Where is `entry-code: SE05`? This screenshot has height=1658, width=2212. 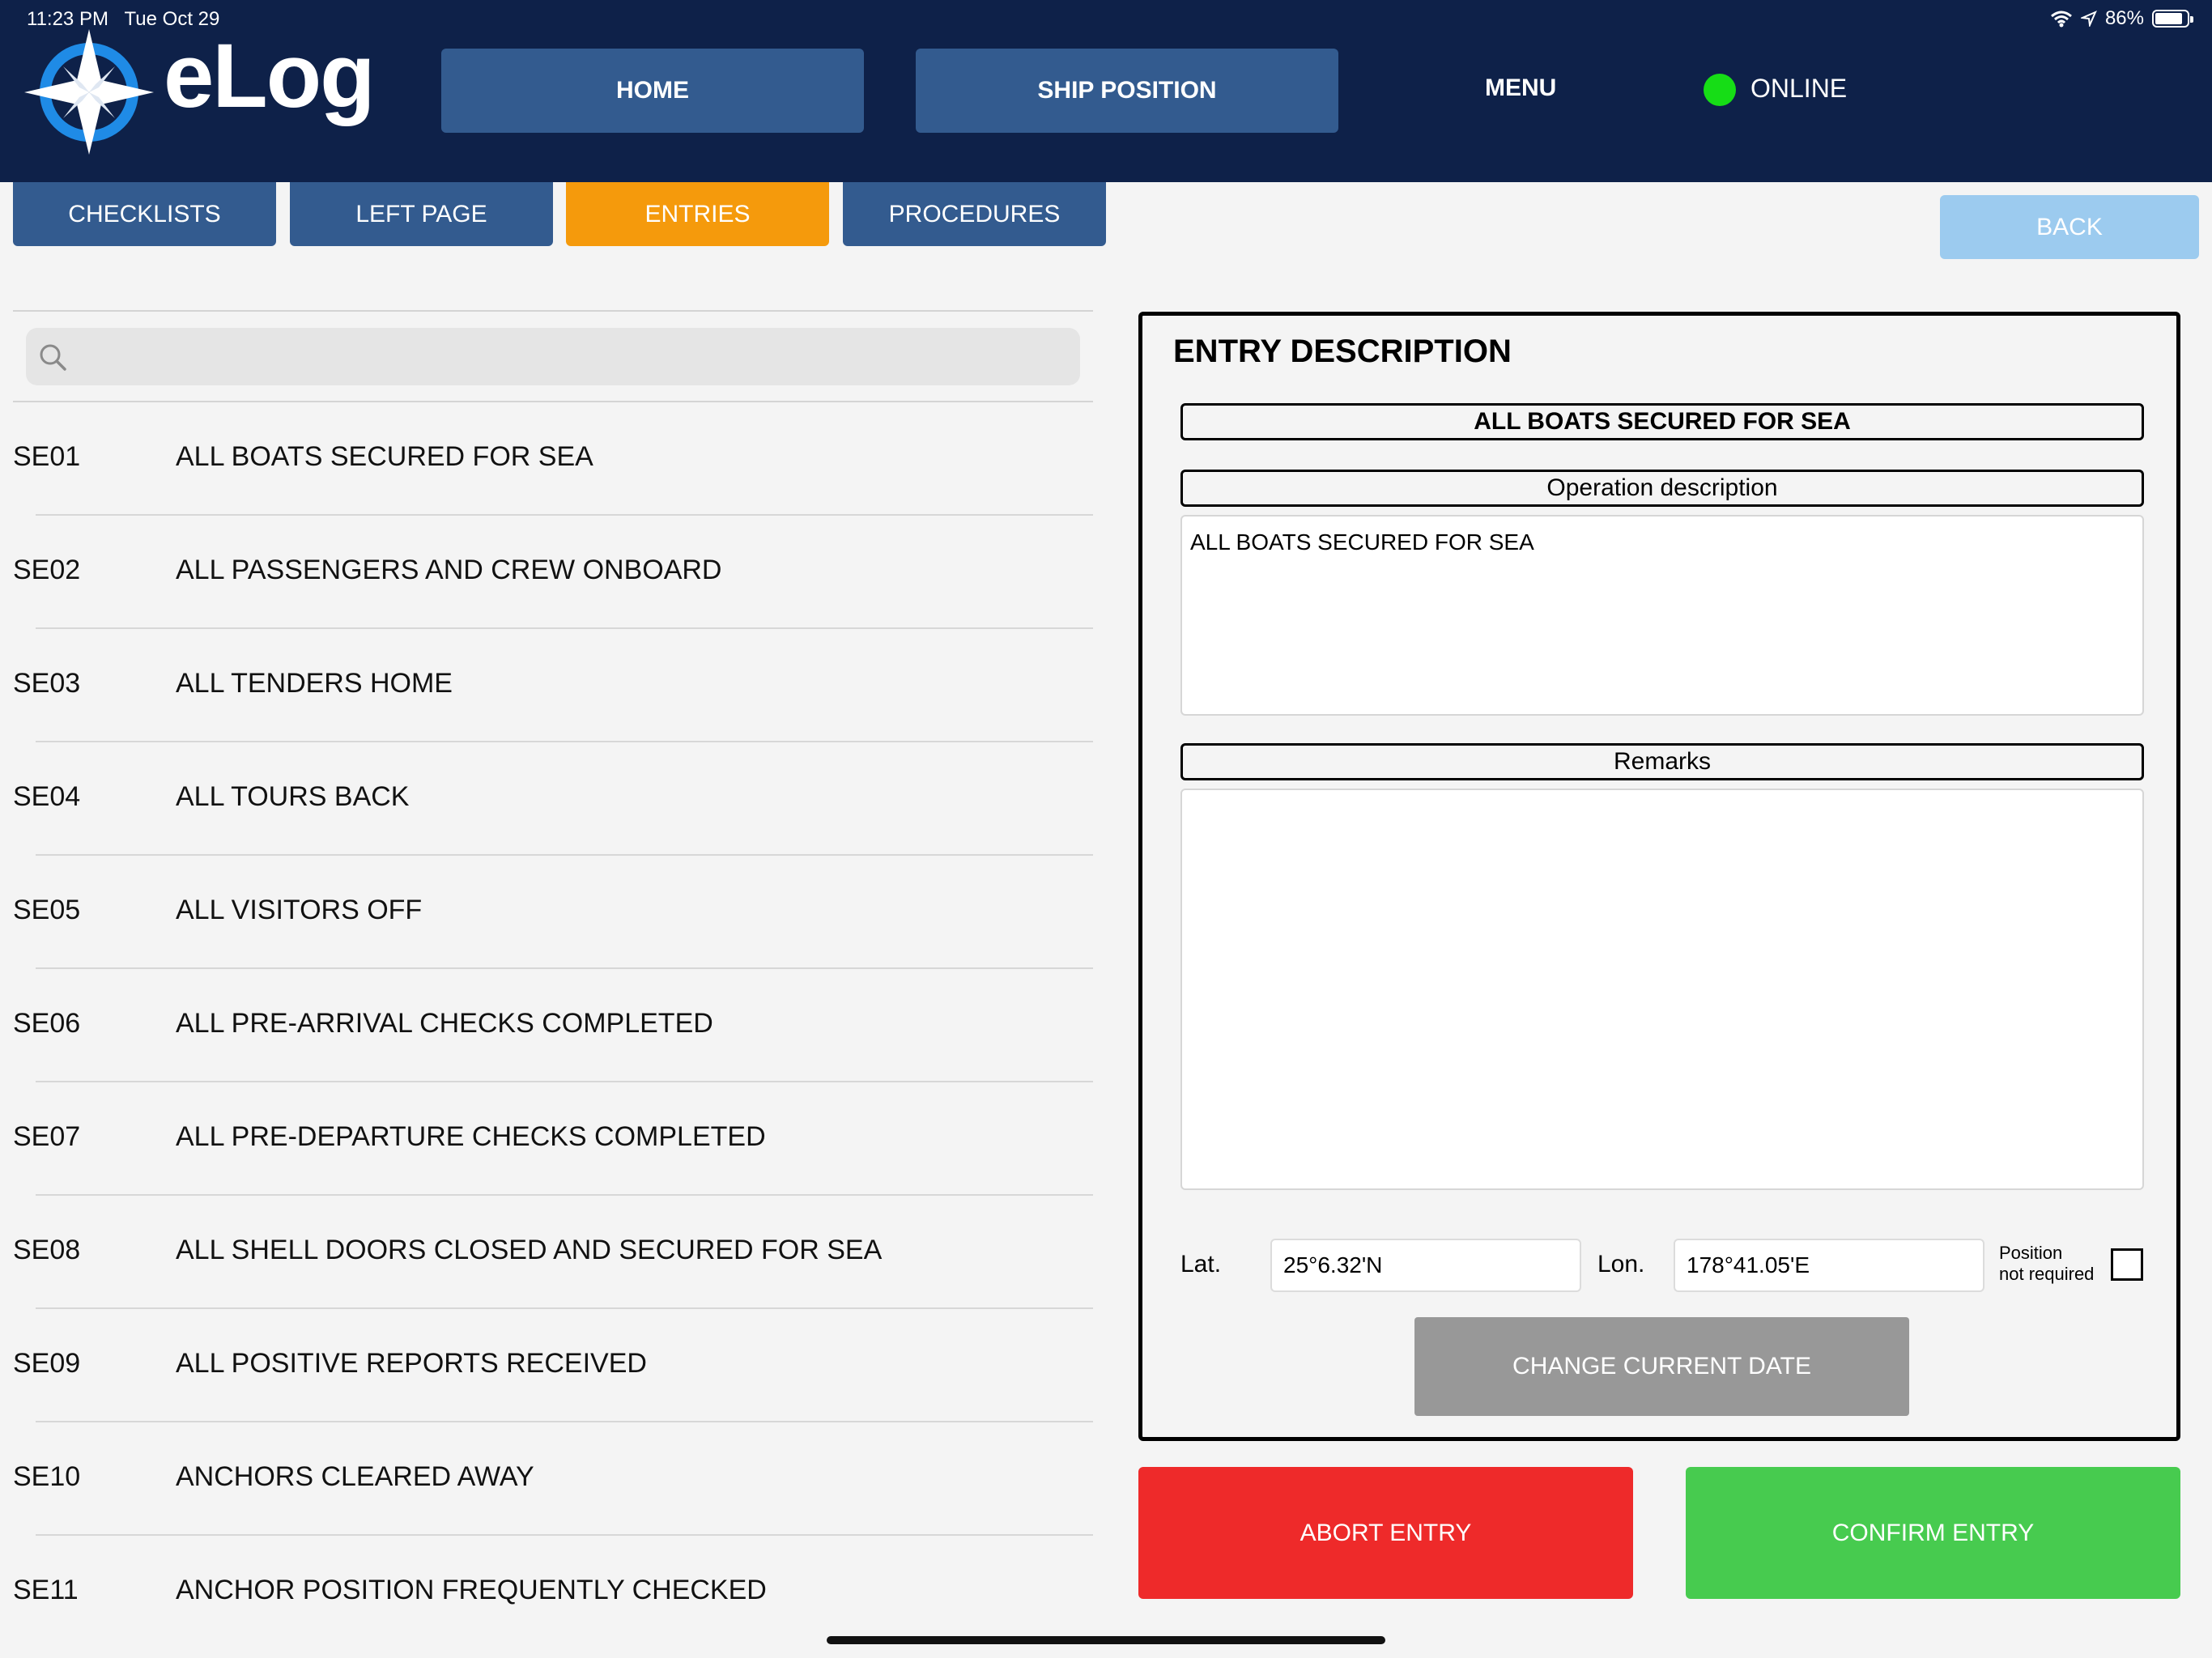 entry-code: SE05 is located at coordinates (47, 910).